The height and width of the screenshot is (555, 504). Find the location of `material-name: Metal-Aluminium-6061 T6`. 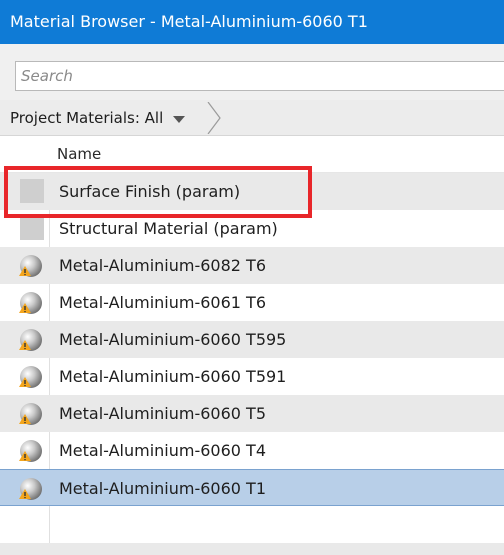

material-name: Metal-Aluminium-6061 T6 is located at coordinates (162, 302).